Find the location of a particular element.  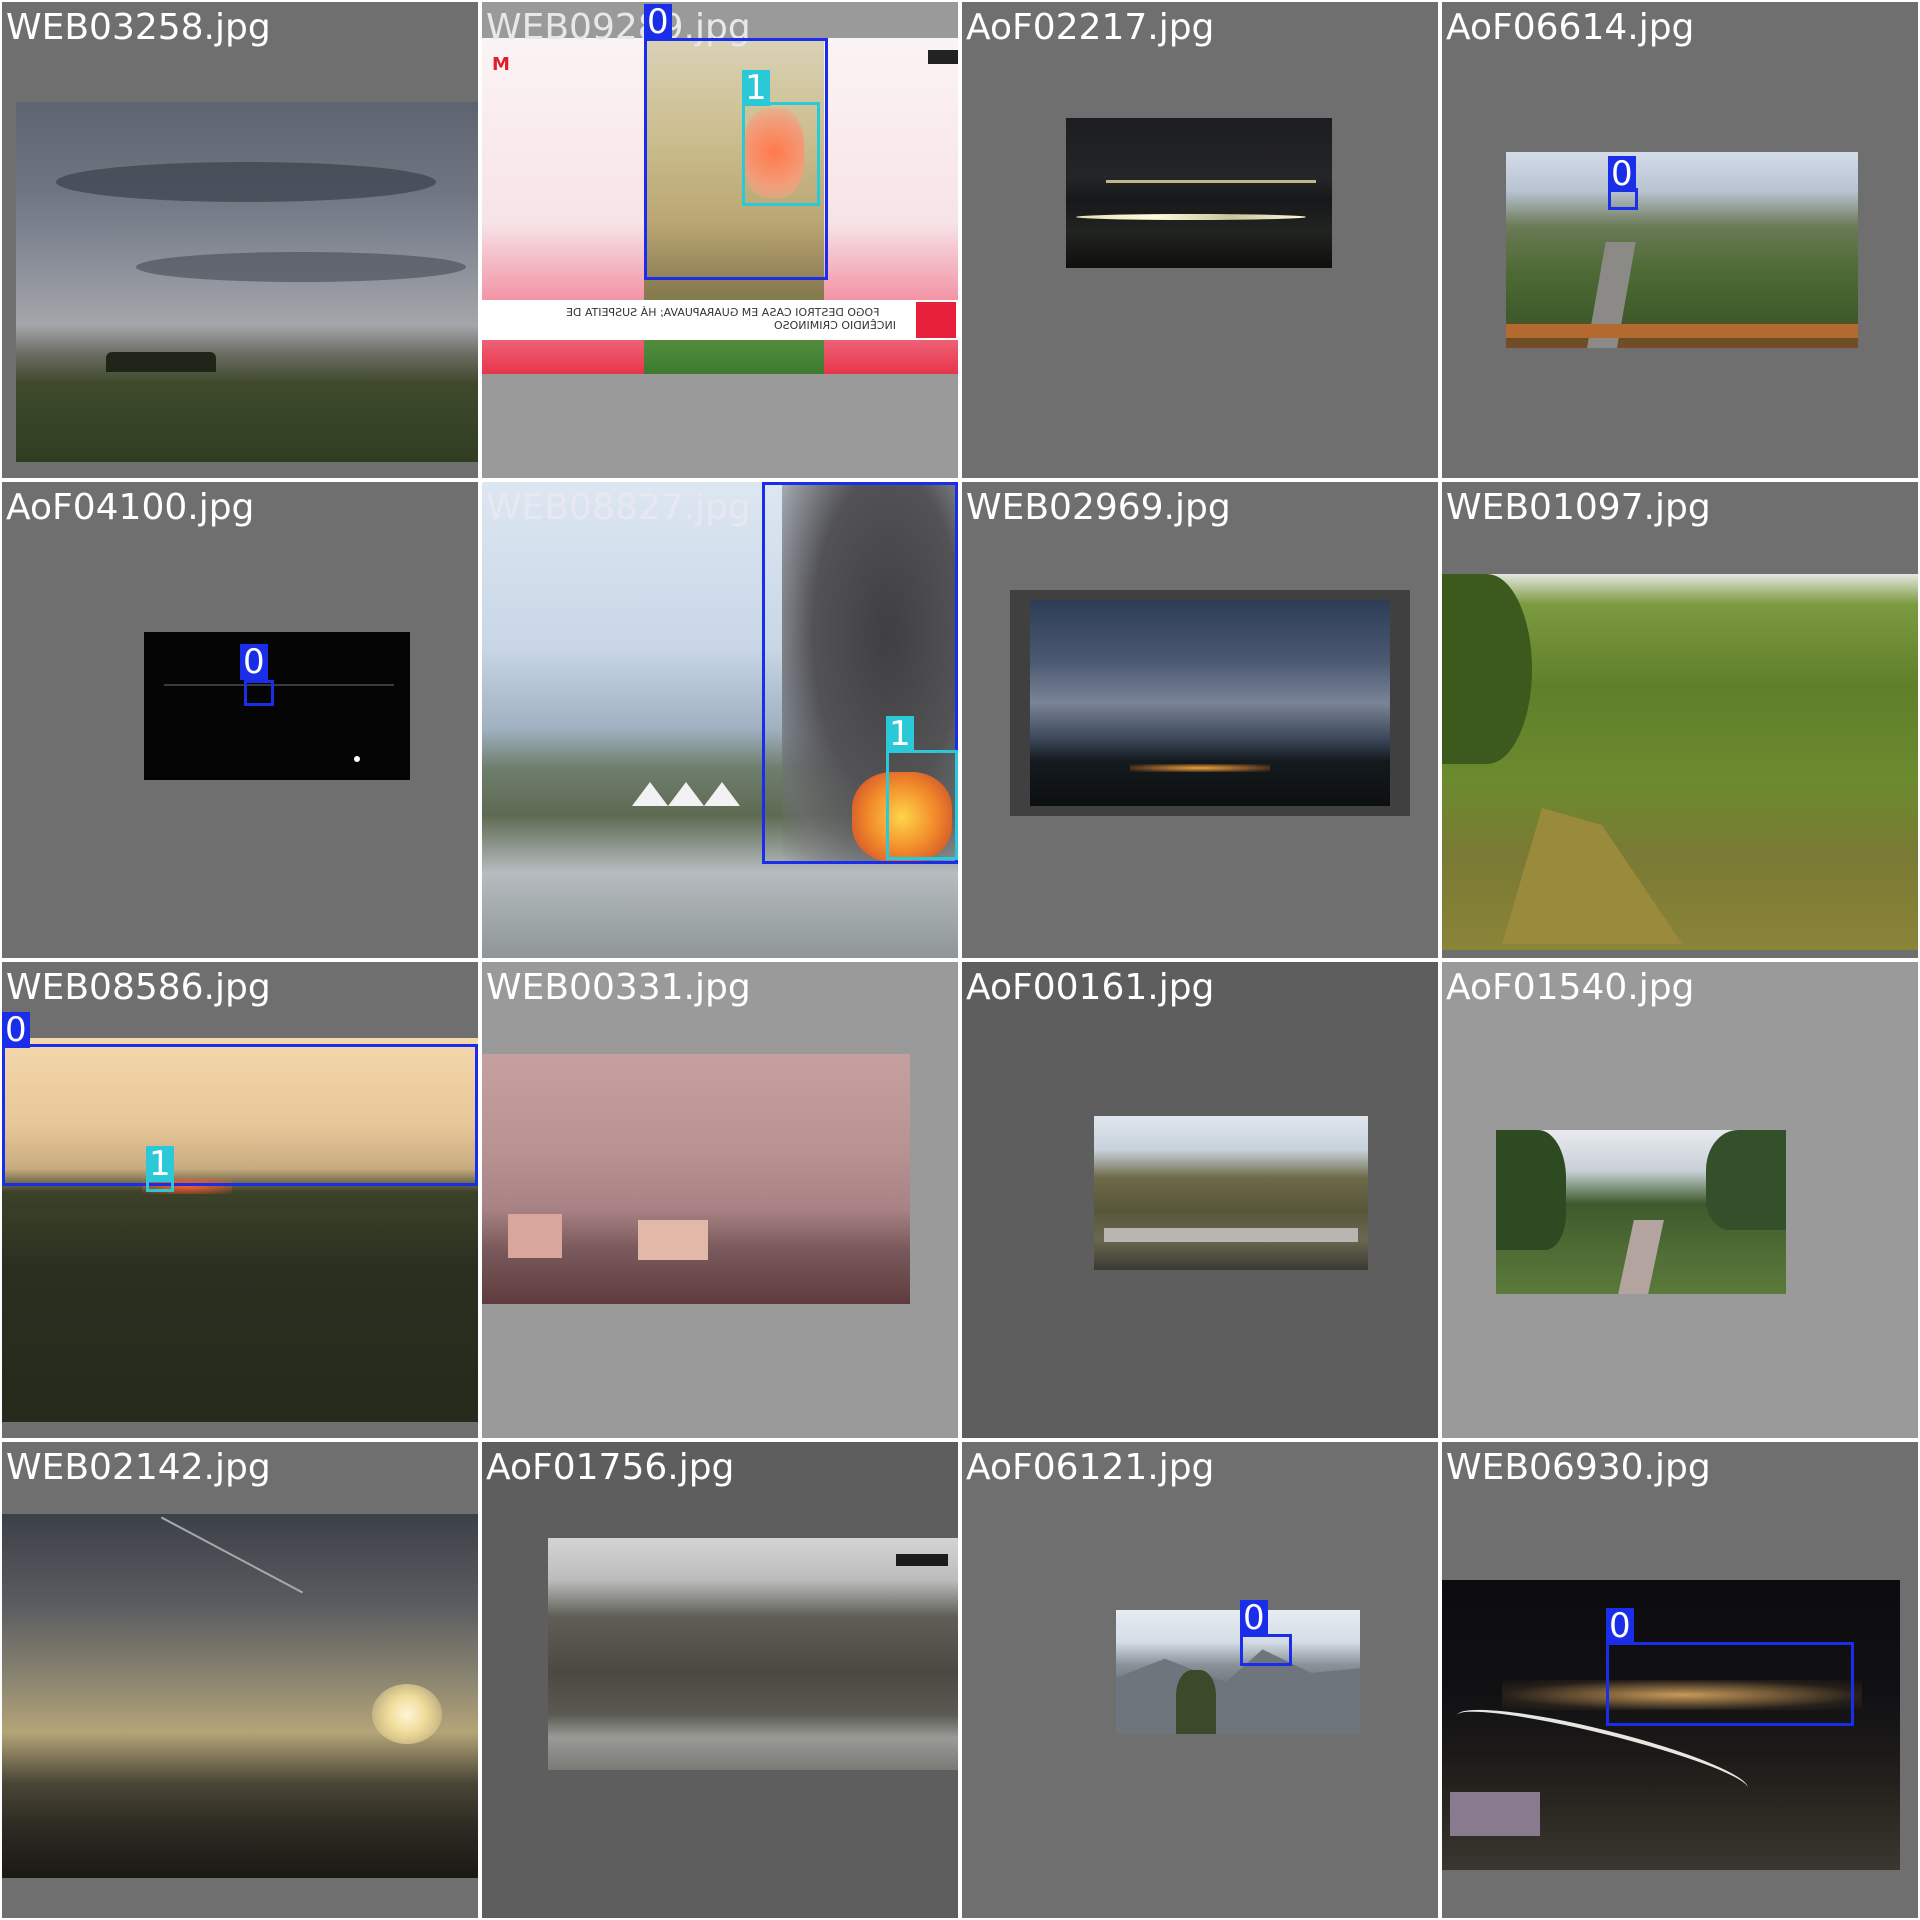

tile-web02142: WEB02142.jpg is located at coordinates (240, 1680).